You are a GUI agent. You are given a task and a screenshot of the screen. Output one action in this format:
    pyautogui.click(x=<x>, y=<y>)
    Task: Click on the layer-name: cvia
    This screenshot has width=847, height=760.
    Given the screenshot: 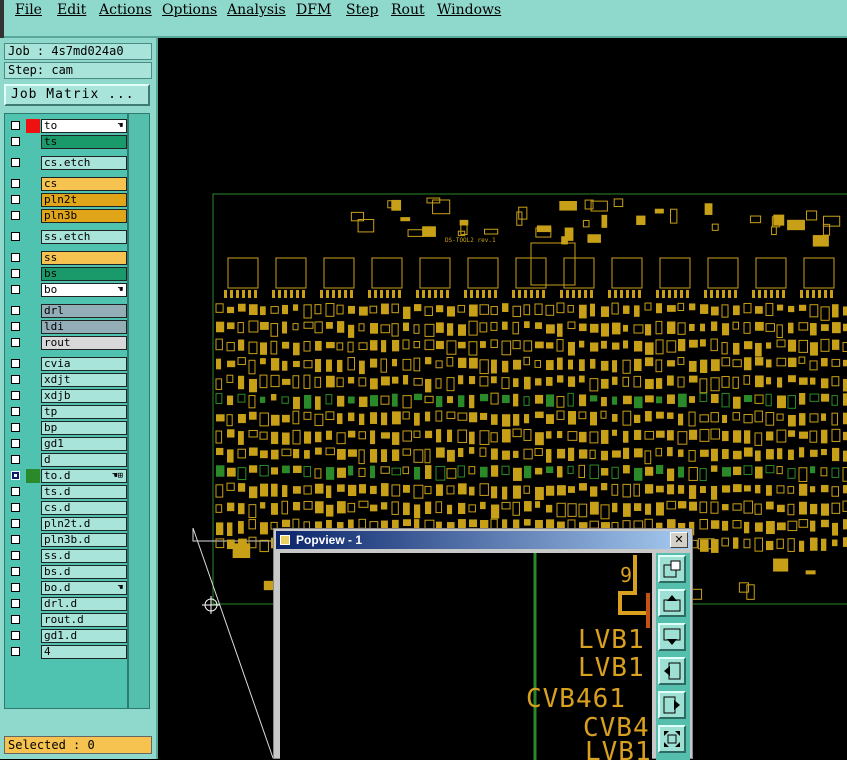 What is the action you would take?
    pyautogui.click(x=84, y=364)
    